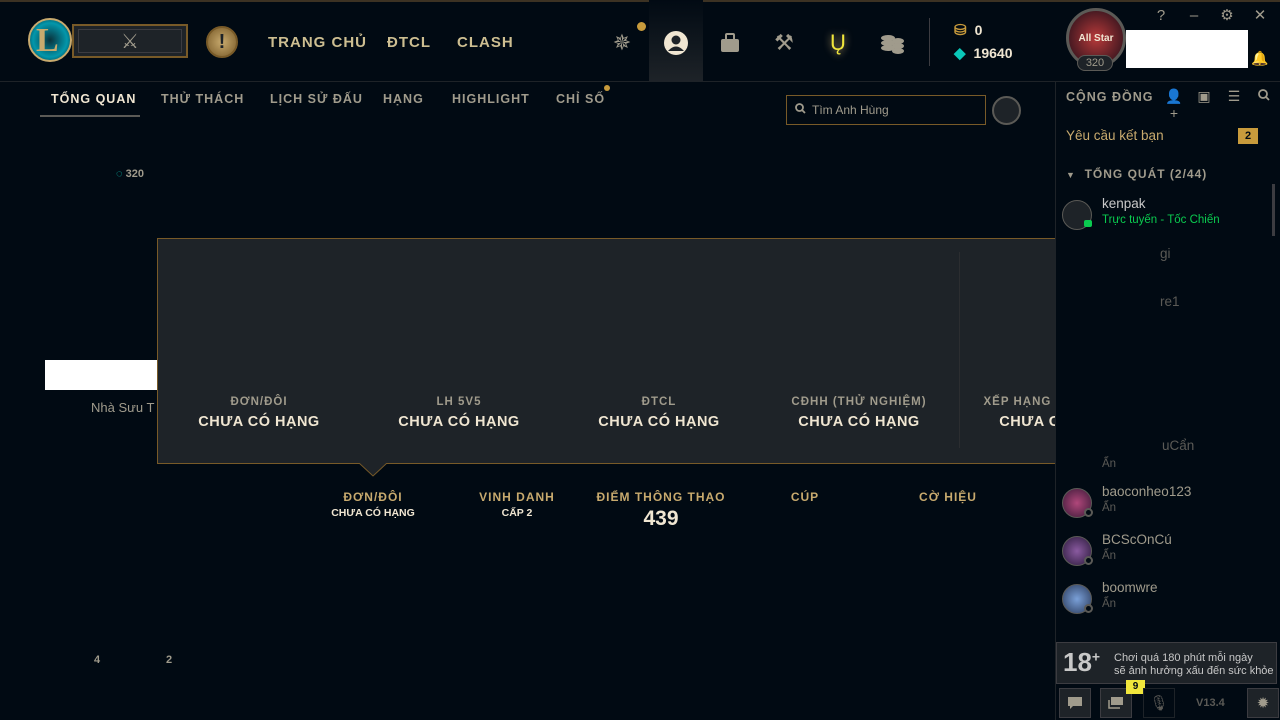 This screenshot has width=1280, height=720. What do you see at coordinates (993, 53) in the screenshot?
I see `blue-essence-amount: 19640` at bounding box center [993, 53].